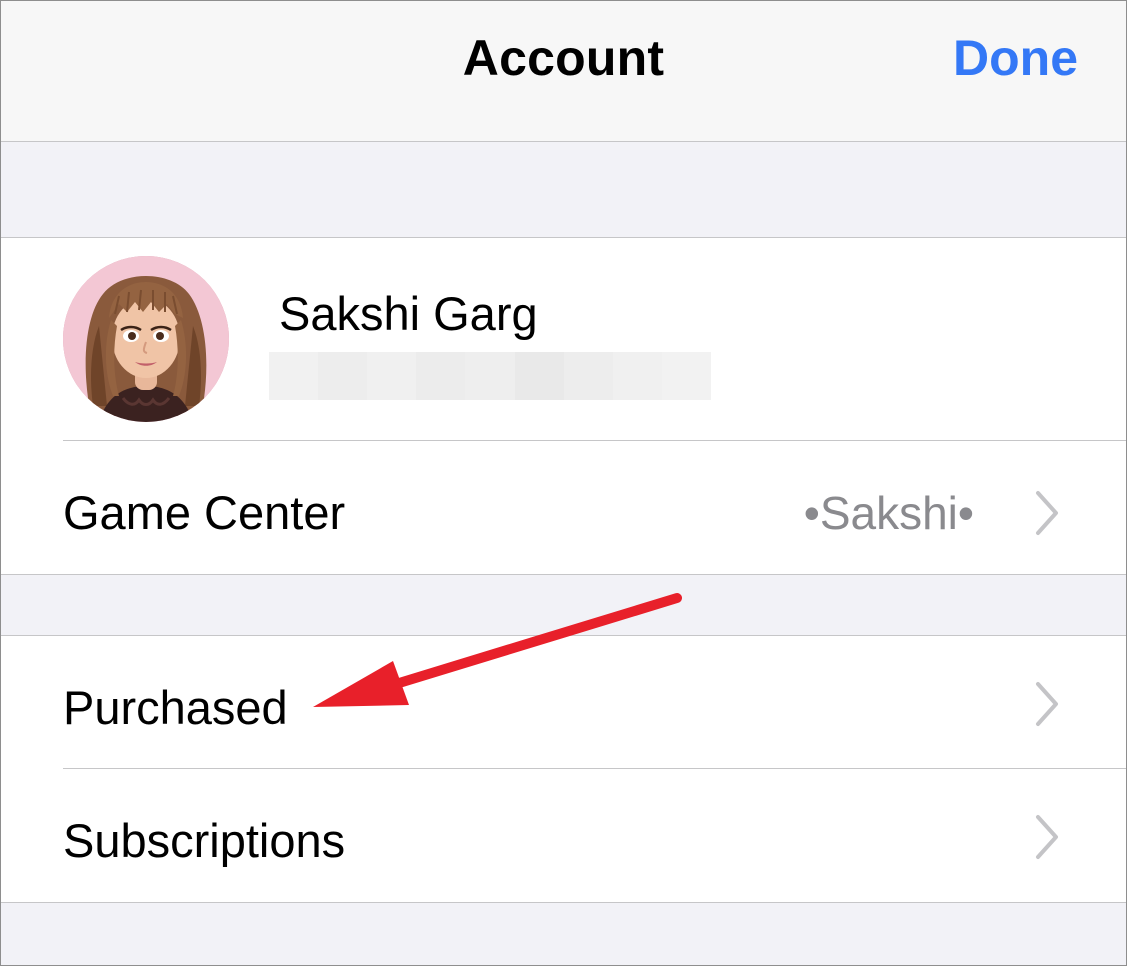 This screenshot has width=1127, height=966. Describe the element at coordinates (563, 507) in the screenshot. I see `game-center-row: Game Center •Sakshi•` at that location.